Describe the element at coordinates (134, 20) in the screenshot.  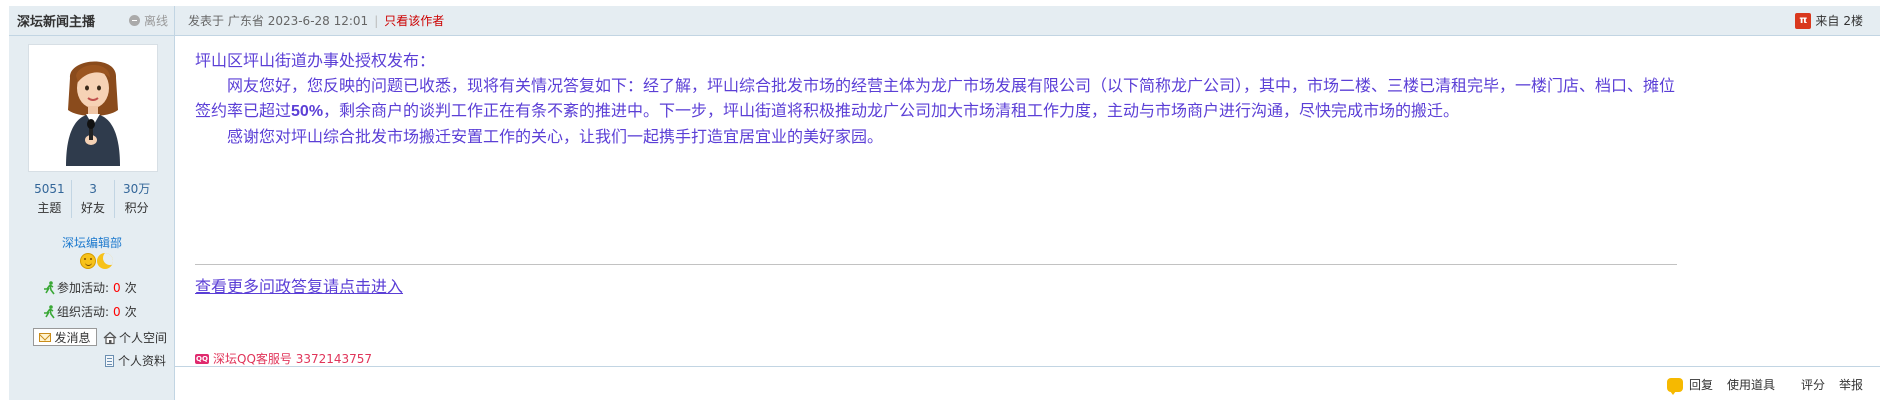
I see `offline-icon` at that location.